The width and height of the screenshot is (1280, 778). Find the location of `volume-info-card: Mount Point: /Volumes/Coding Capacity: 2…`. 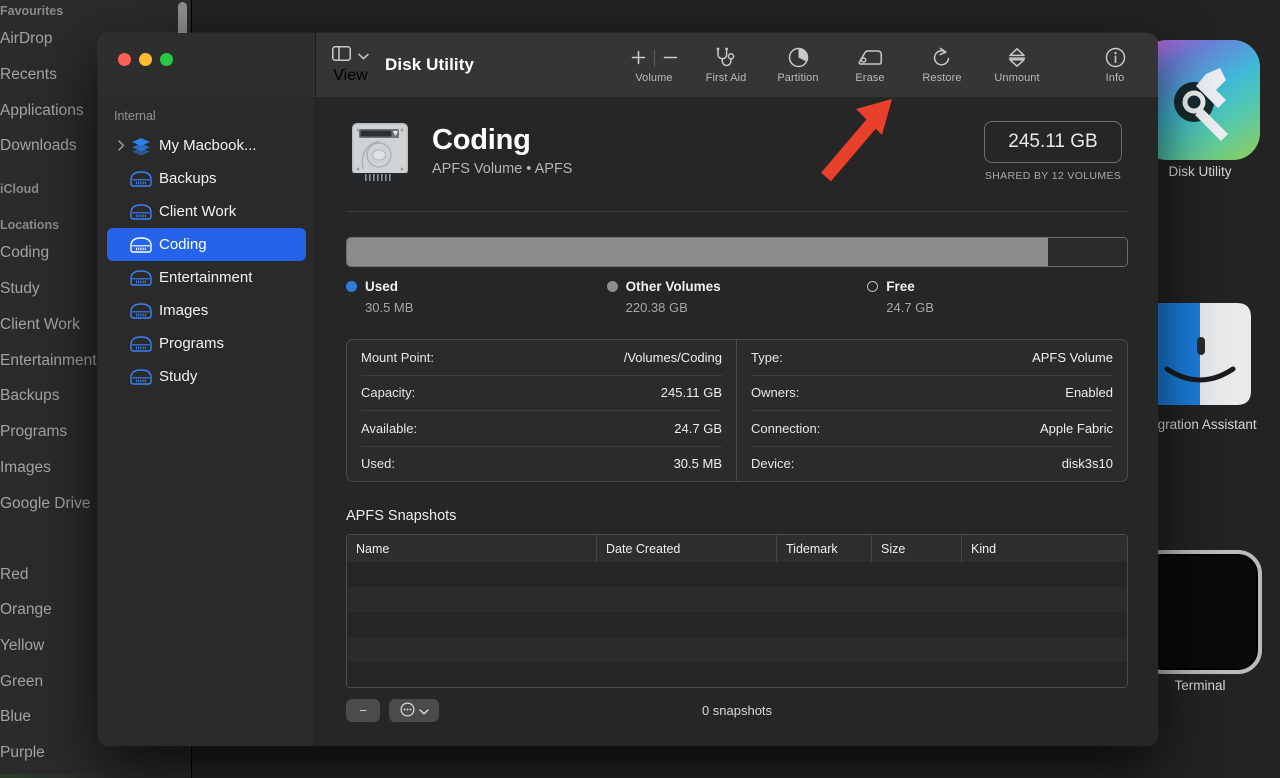

volume-info-card: Mount Point: /Volumes/Coding Capacity: 2… is located at coordinates (737, 410).